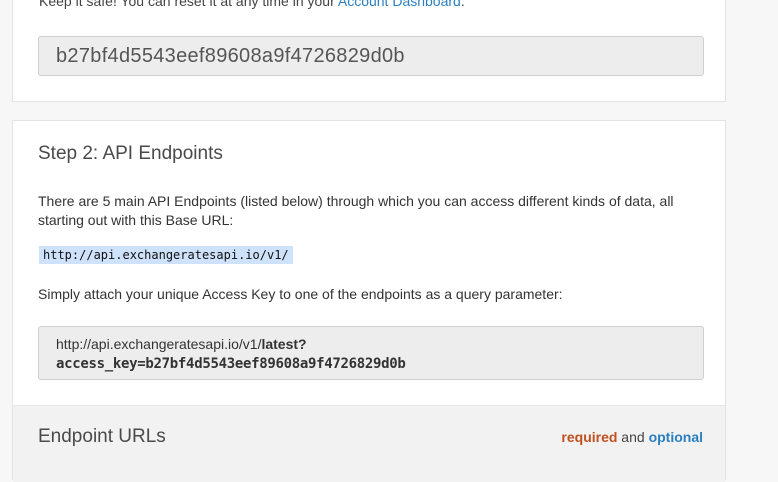 The image size is (778, 482). I want to click on param-legend: required and optional, so click(632, 437).